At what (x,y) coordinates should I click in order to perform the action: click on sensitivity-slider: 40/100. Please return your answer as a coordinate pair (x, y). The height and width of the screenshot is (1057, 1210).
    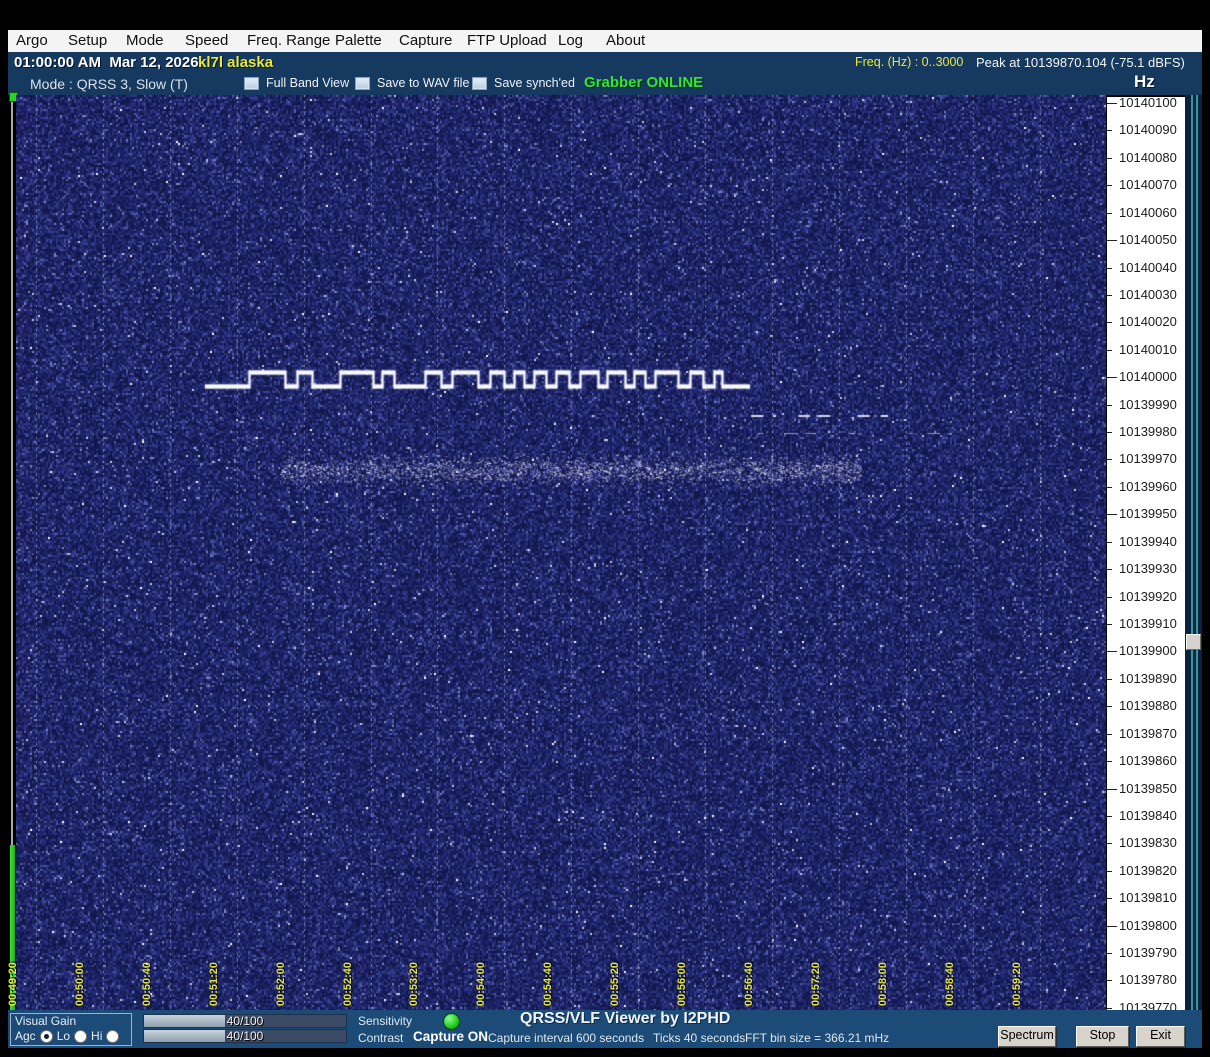
    Looking at the image, I should click on (245, 1021).